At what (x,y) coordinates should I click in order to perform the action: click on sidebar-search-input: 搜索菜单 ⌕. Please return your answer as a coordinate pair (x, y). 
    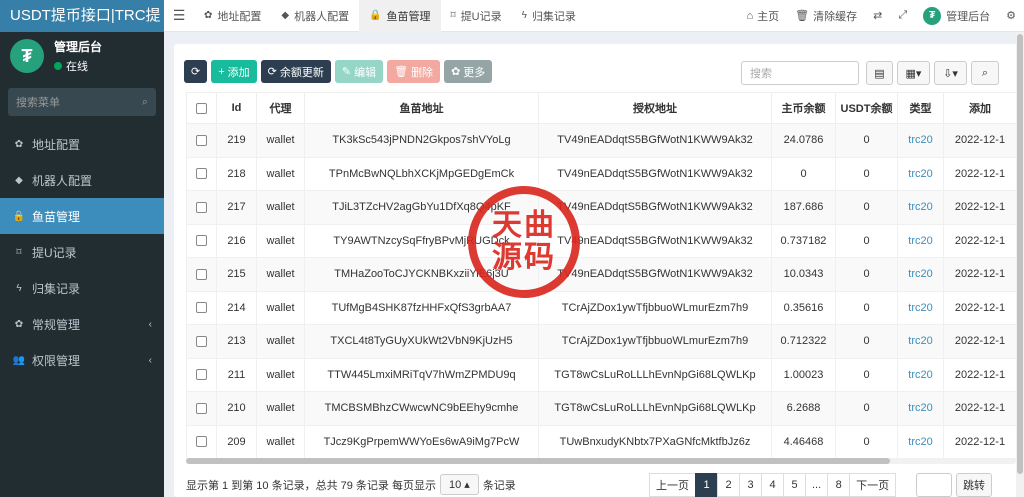
    Looking at the image, I should click on (82, 102).